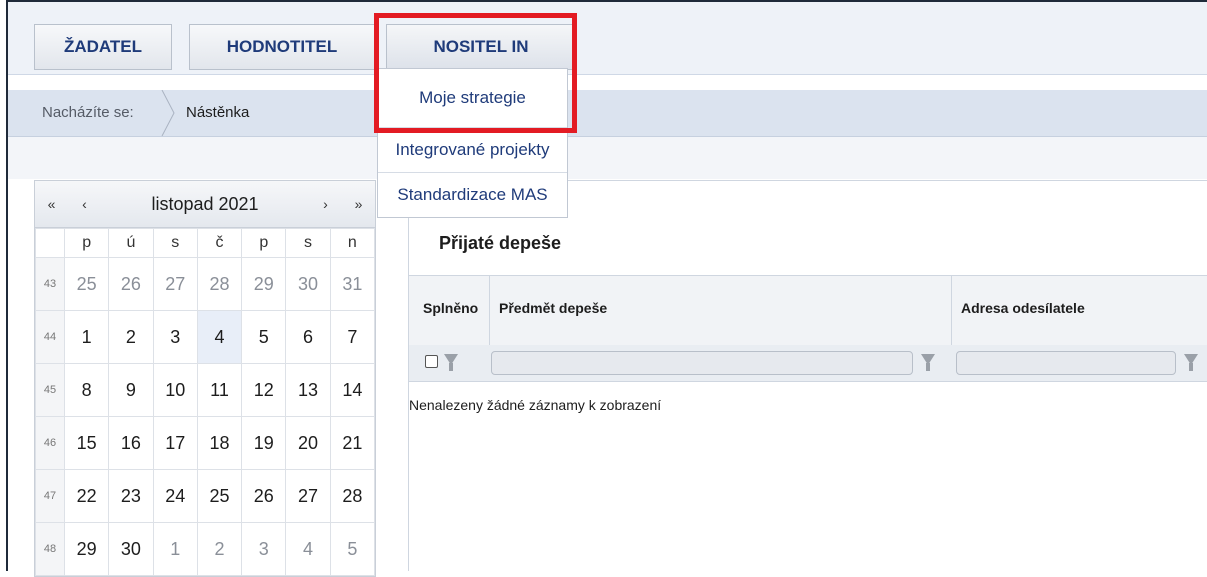 This screenshot has width=1207, height=577. Describe the element at coordinates (472, 194) in the screenshot. I see `menu-item-standardizace-mas: Standardizace MAS` at that location.